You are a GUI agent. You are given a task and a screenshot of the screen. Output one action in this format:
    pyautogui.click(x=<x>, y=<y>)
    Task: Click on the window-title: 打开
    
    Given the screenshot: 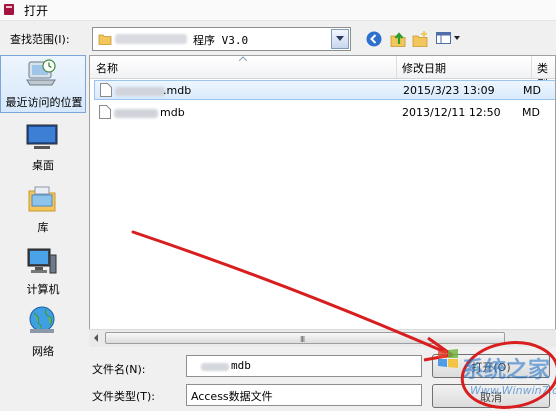 What is the action you would take?
    pyautogui.click(x=36, y=11)
    